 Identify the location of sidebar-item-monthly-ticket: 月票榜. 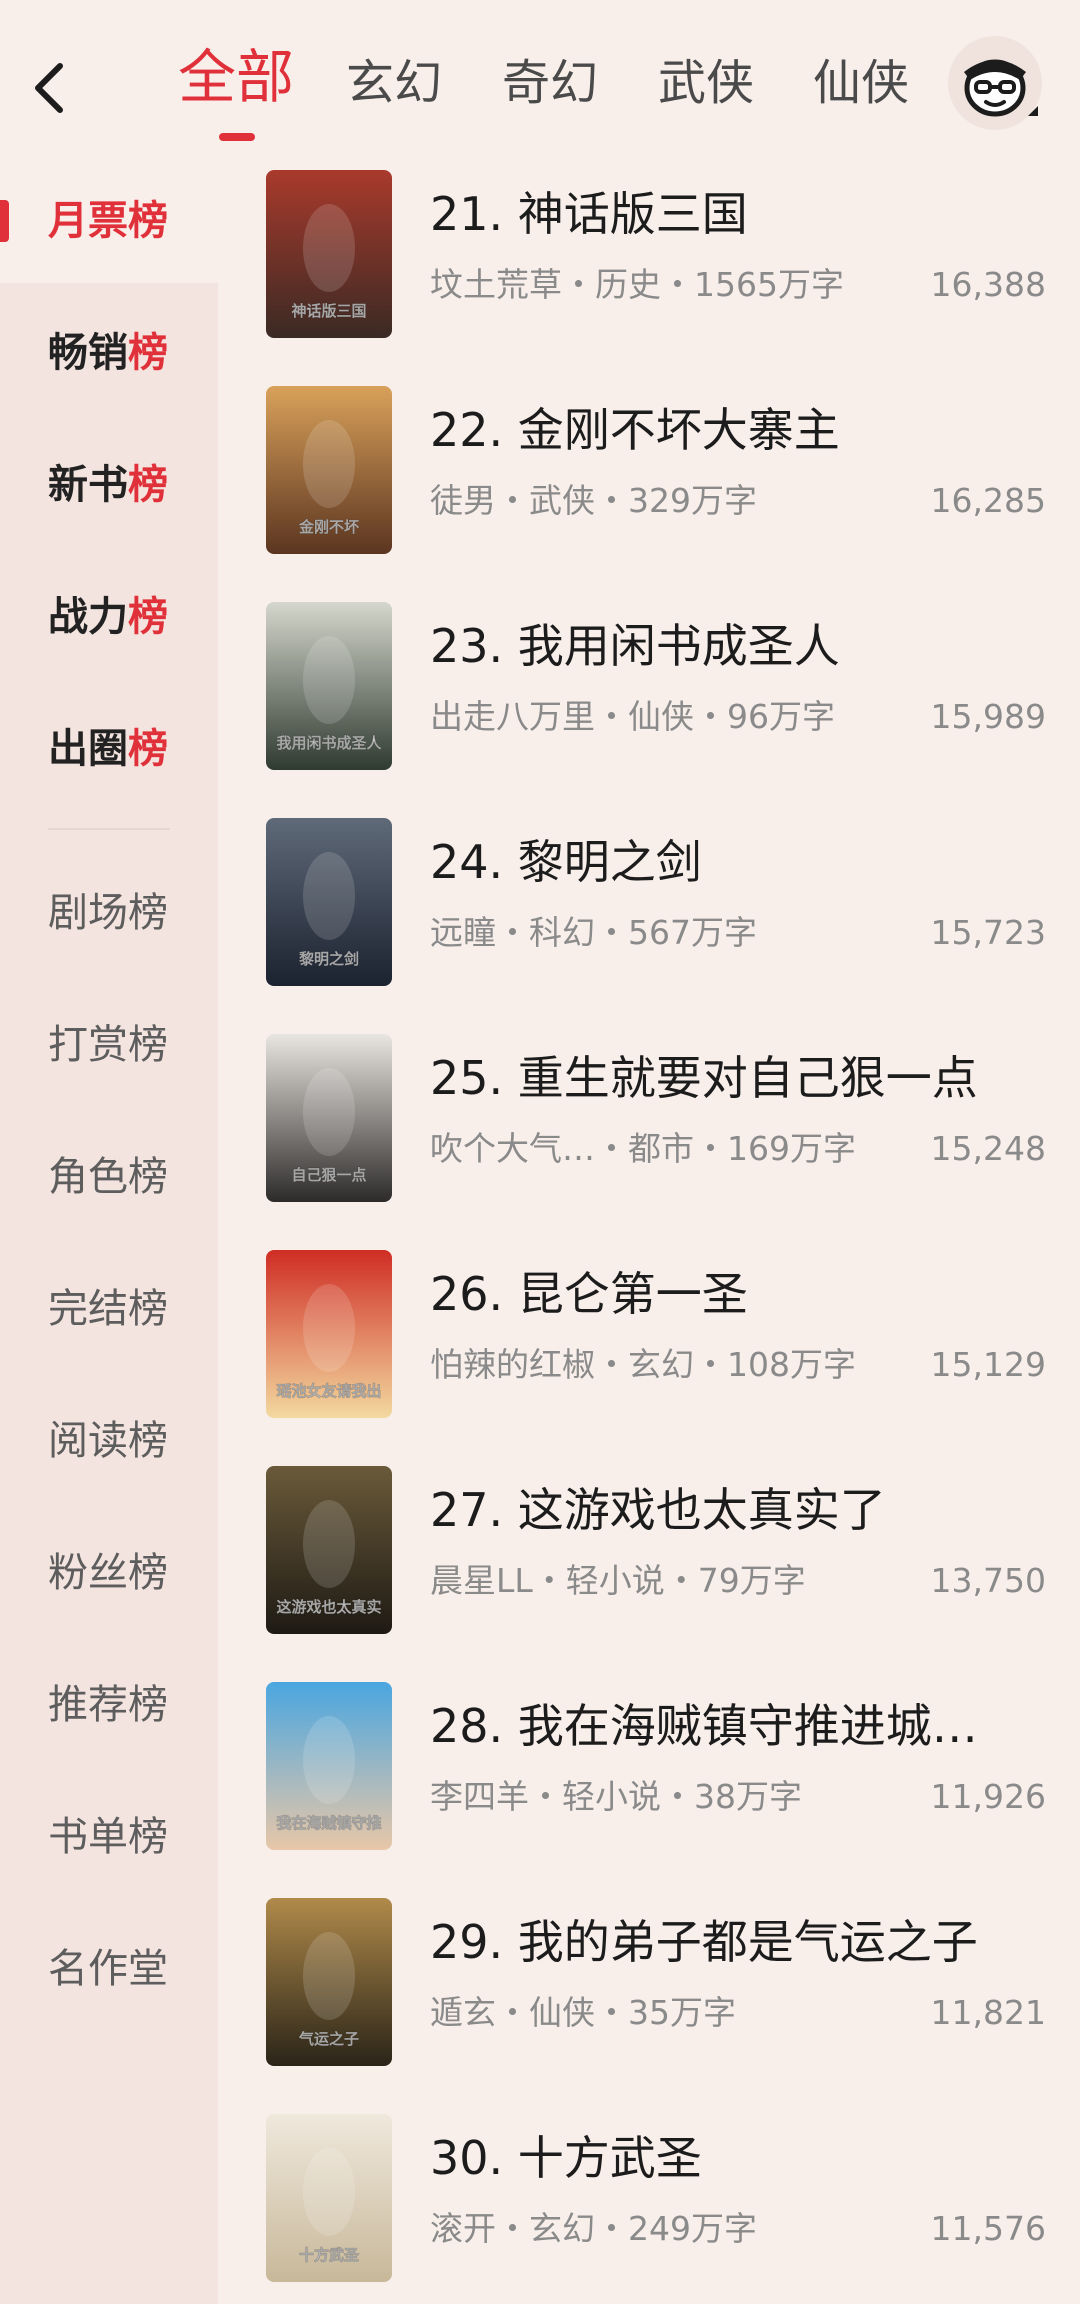
(133, 221).